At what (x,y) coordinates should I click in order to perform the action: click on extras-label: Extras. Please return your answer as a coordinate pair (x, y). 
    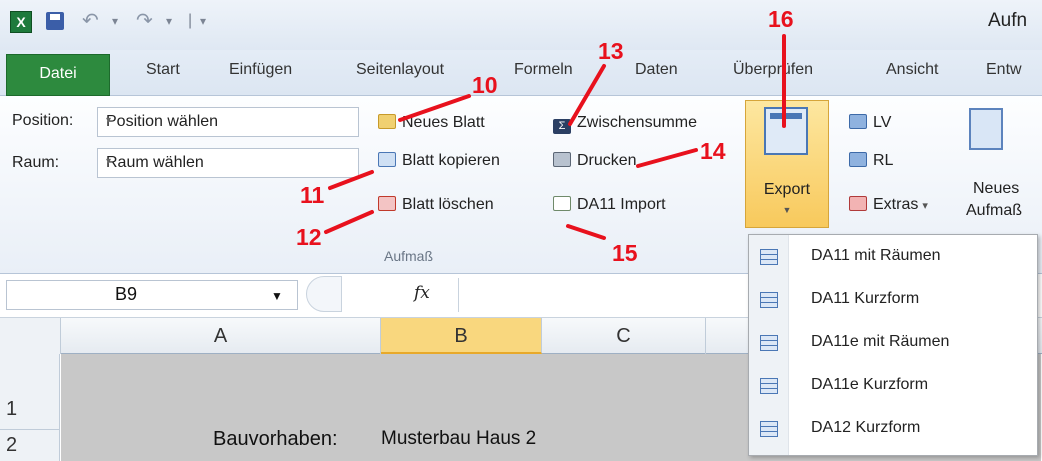
    Looking at the image, I should click on (896, 204).